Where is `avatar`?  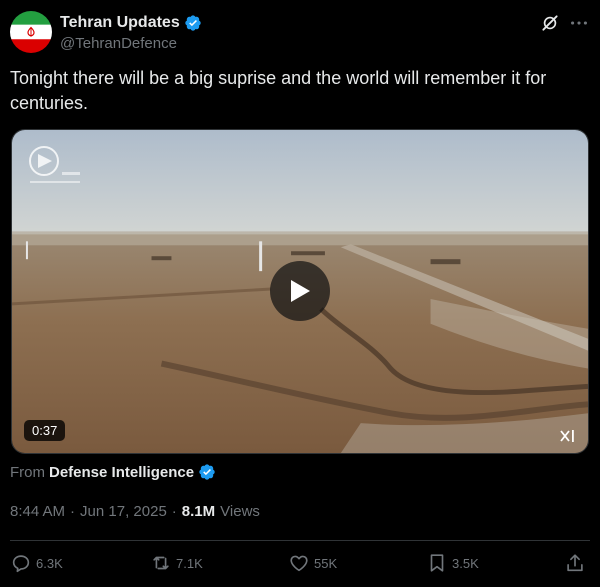
avatar is located at coordinates (31, 32).